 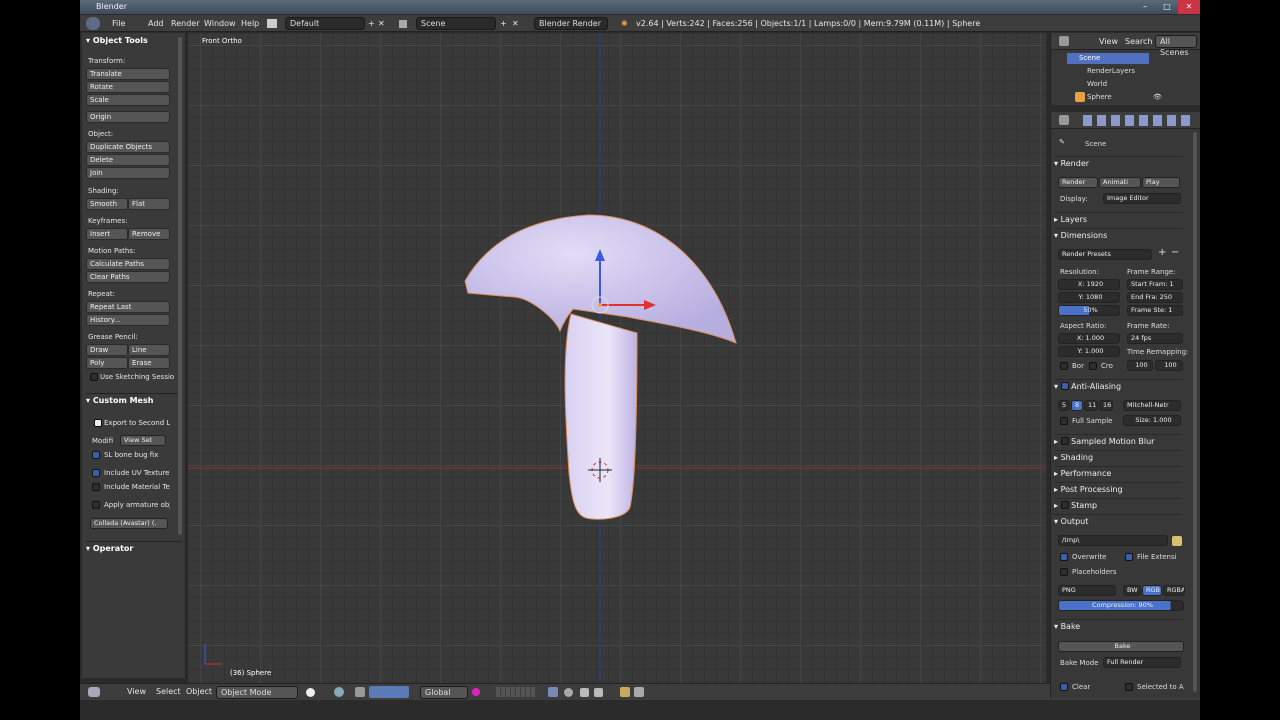 What do you see at coordinates (185, 23) in the screenshot?
I see `menu-render: Render` at bounding box center [185, 23].